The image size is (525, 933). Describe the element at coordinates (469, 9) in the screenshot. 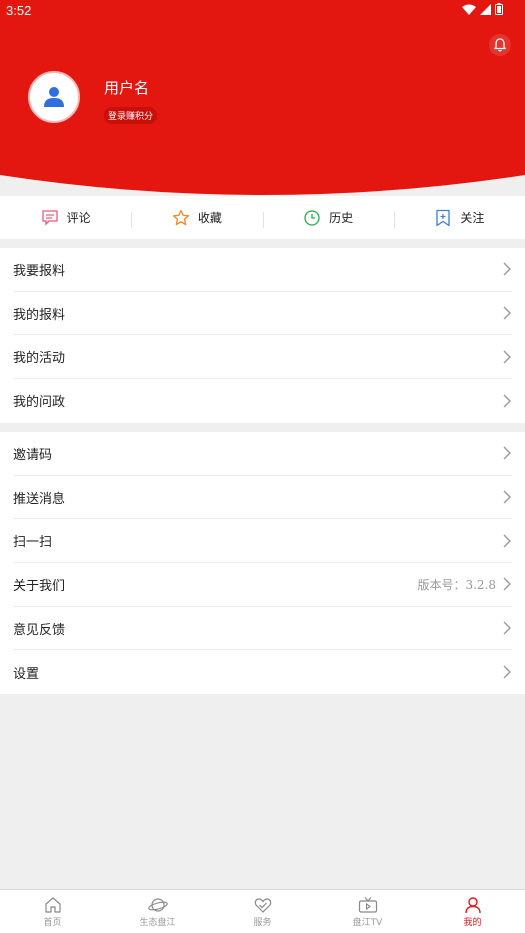

I see `wifi-icon` at that location.